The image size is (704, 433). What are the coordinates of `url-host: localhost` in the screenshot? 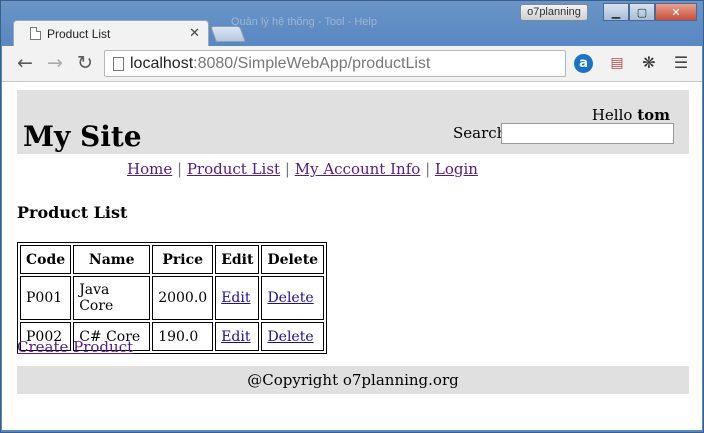 It's located at (162, 63).